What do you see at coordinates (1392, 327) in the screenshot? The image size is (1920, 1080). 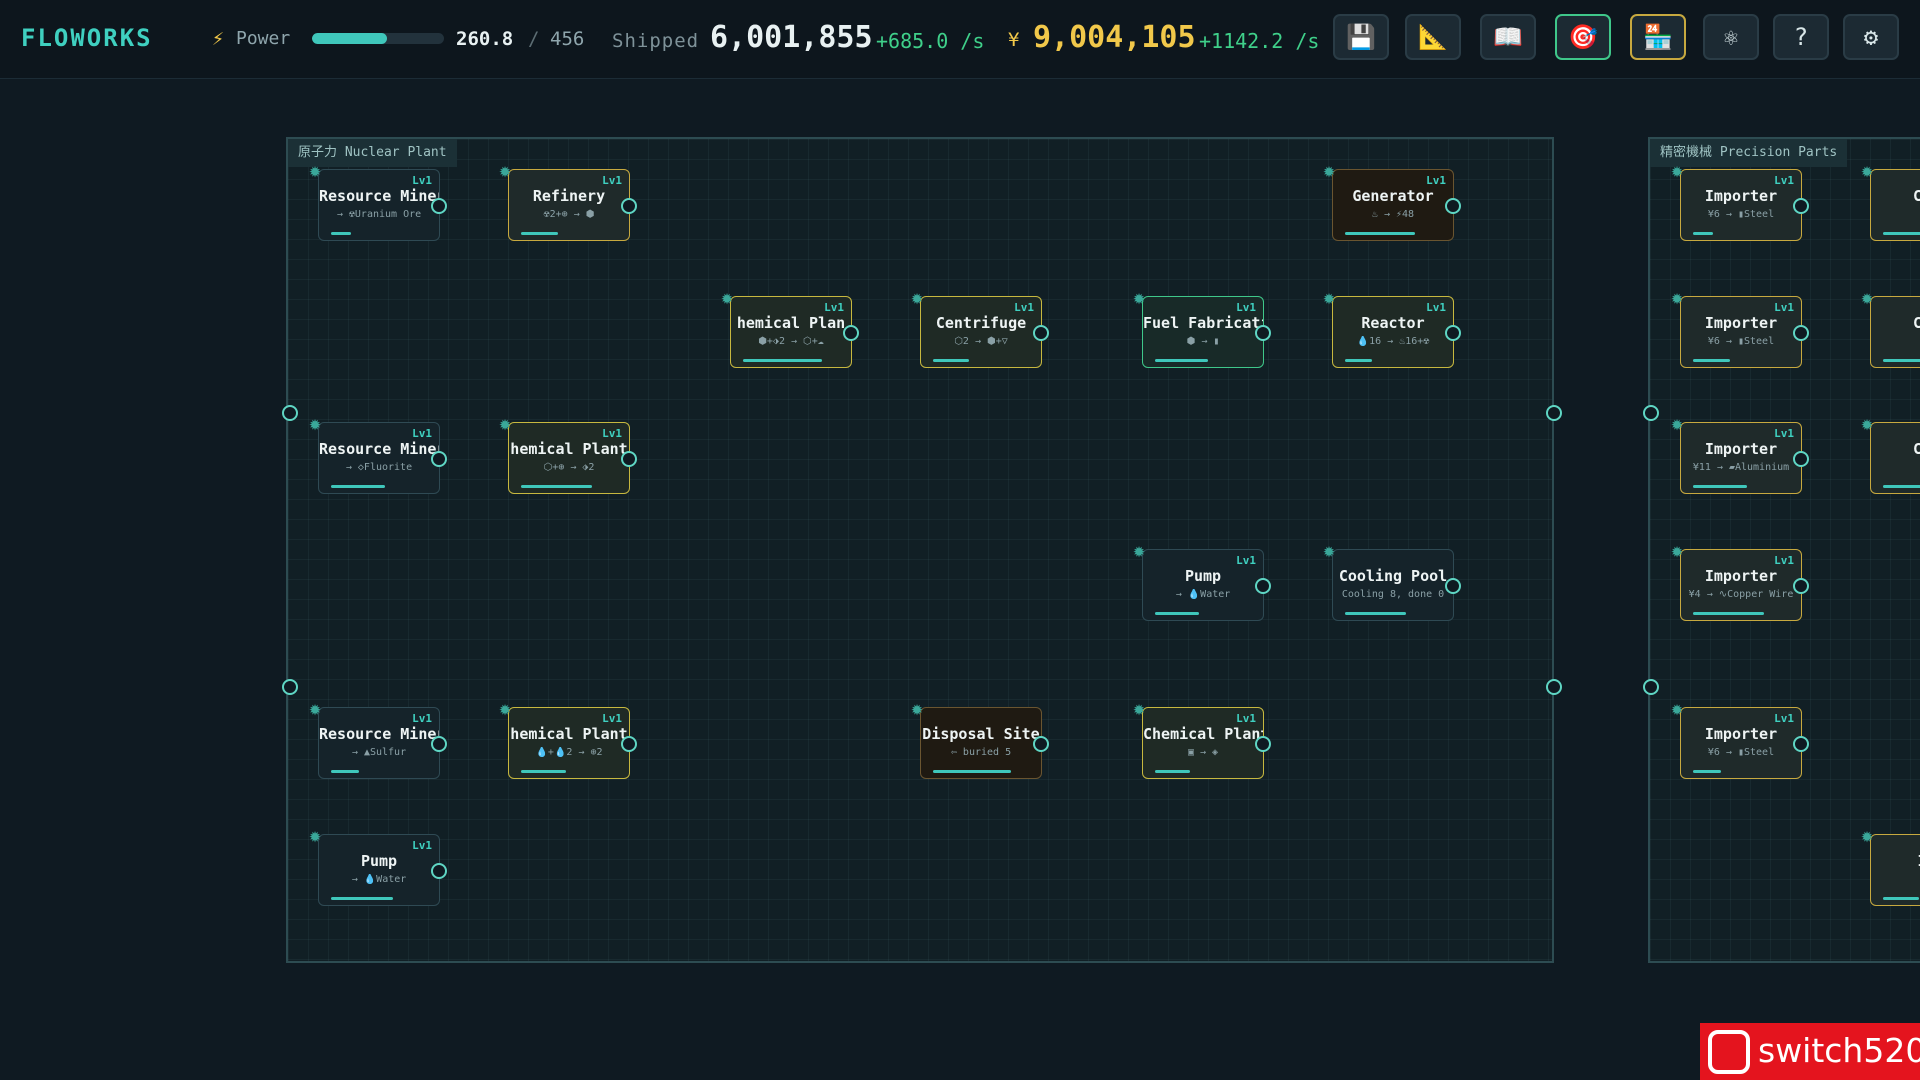 I see `node-reac: ✹ Lv1 Reactor 💧16 → ♨16+☢` at bounding box center [1392, 327].